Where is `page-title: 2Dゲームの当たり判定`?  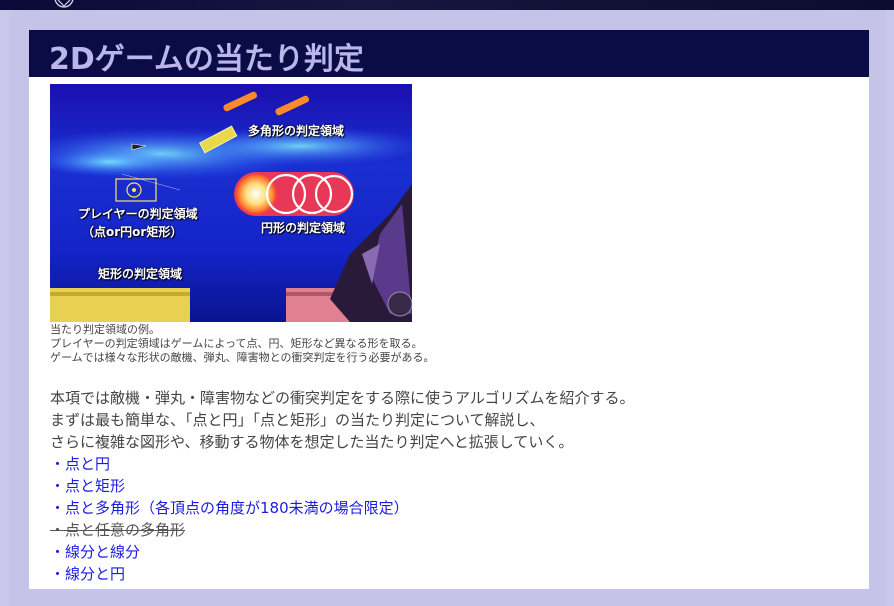
page-title: 2Dゲームの当たり判定 is located at coordinates (206, 59).